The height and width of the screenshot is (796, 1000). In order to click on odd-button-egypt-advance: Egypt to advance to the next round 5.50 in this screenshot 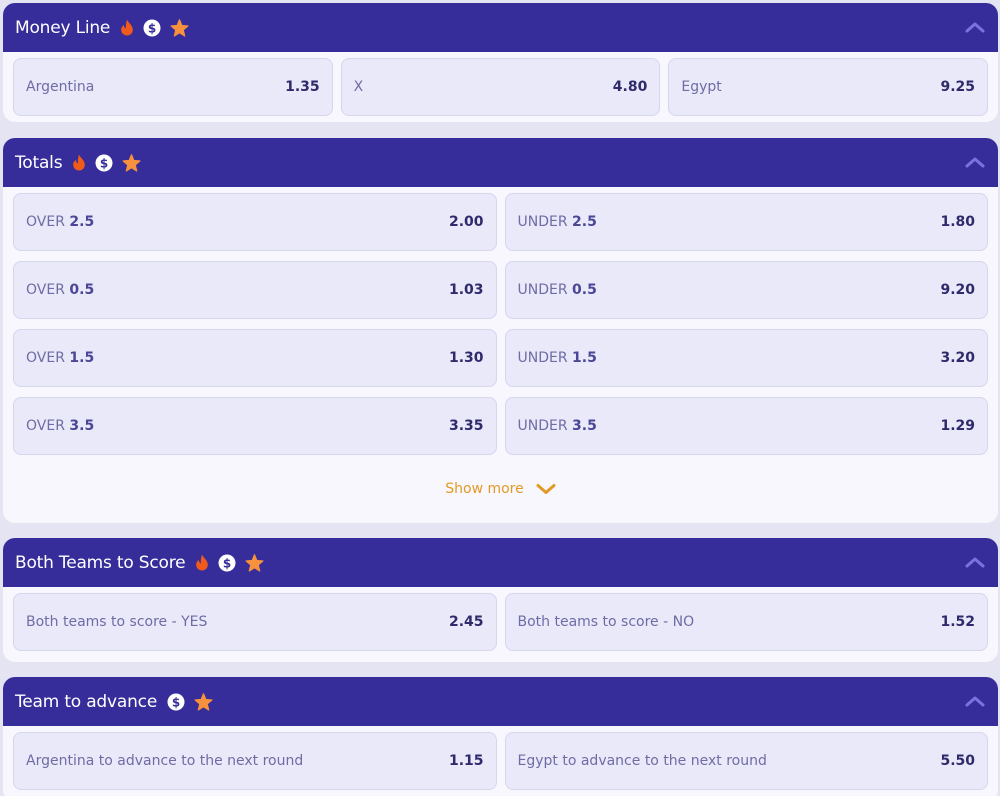, I will do `click(746, 761)`.